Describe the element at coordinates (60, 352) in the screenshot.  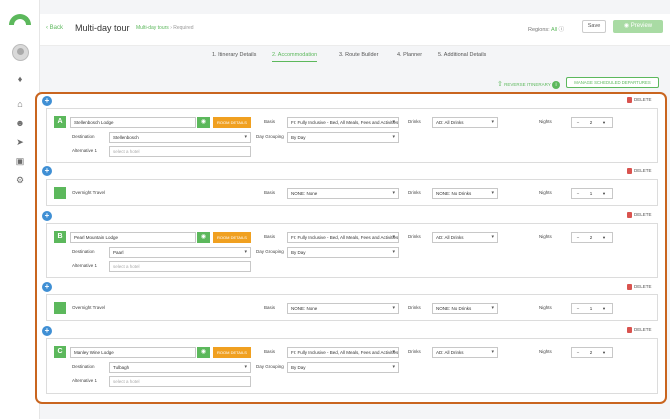
I see `stay-letter: C` at that location.